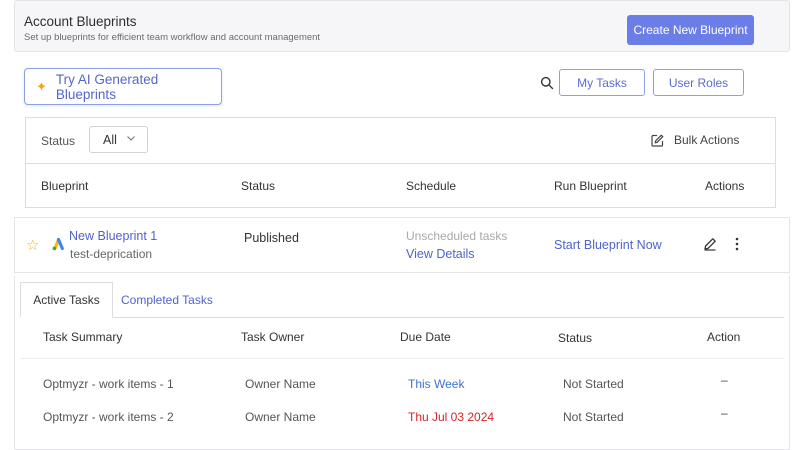 This screenshot has height=450, width=800. I want to click on start-blueprint-link: Start Blueprint Now, so click(608, 245).